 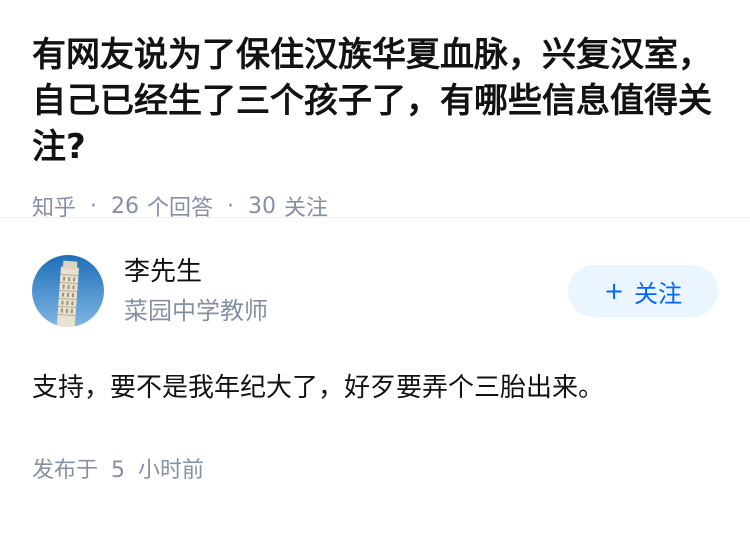 What do you see at coordinates (196, 311) in the screenshot?
I see `author-description: 菜园中学教师` at bounding box center [196, 311].